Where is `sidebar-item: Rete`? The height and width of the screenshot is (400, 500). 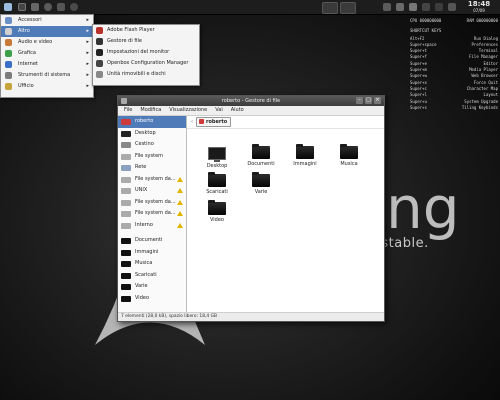 sidebar-item: Rete is located at coordinates (152, 168).